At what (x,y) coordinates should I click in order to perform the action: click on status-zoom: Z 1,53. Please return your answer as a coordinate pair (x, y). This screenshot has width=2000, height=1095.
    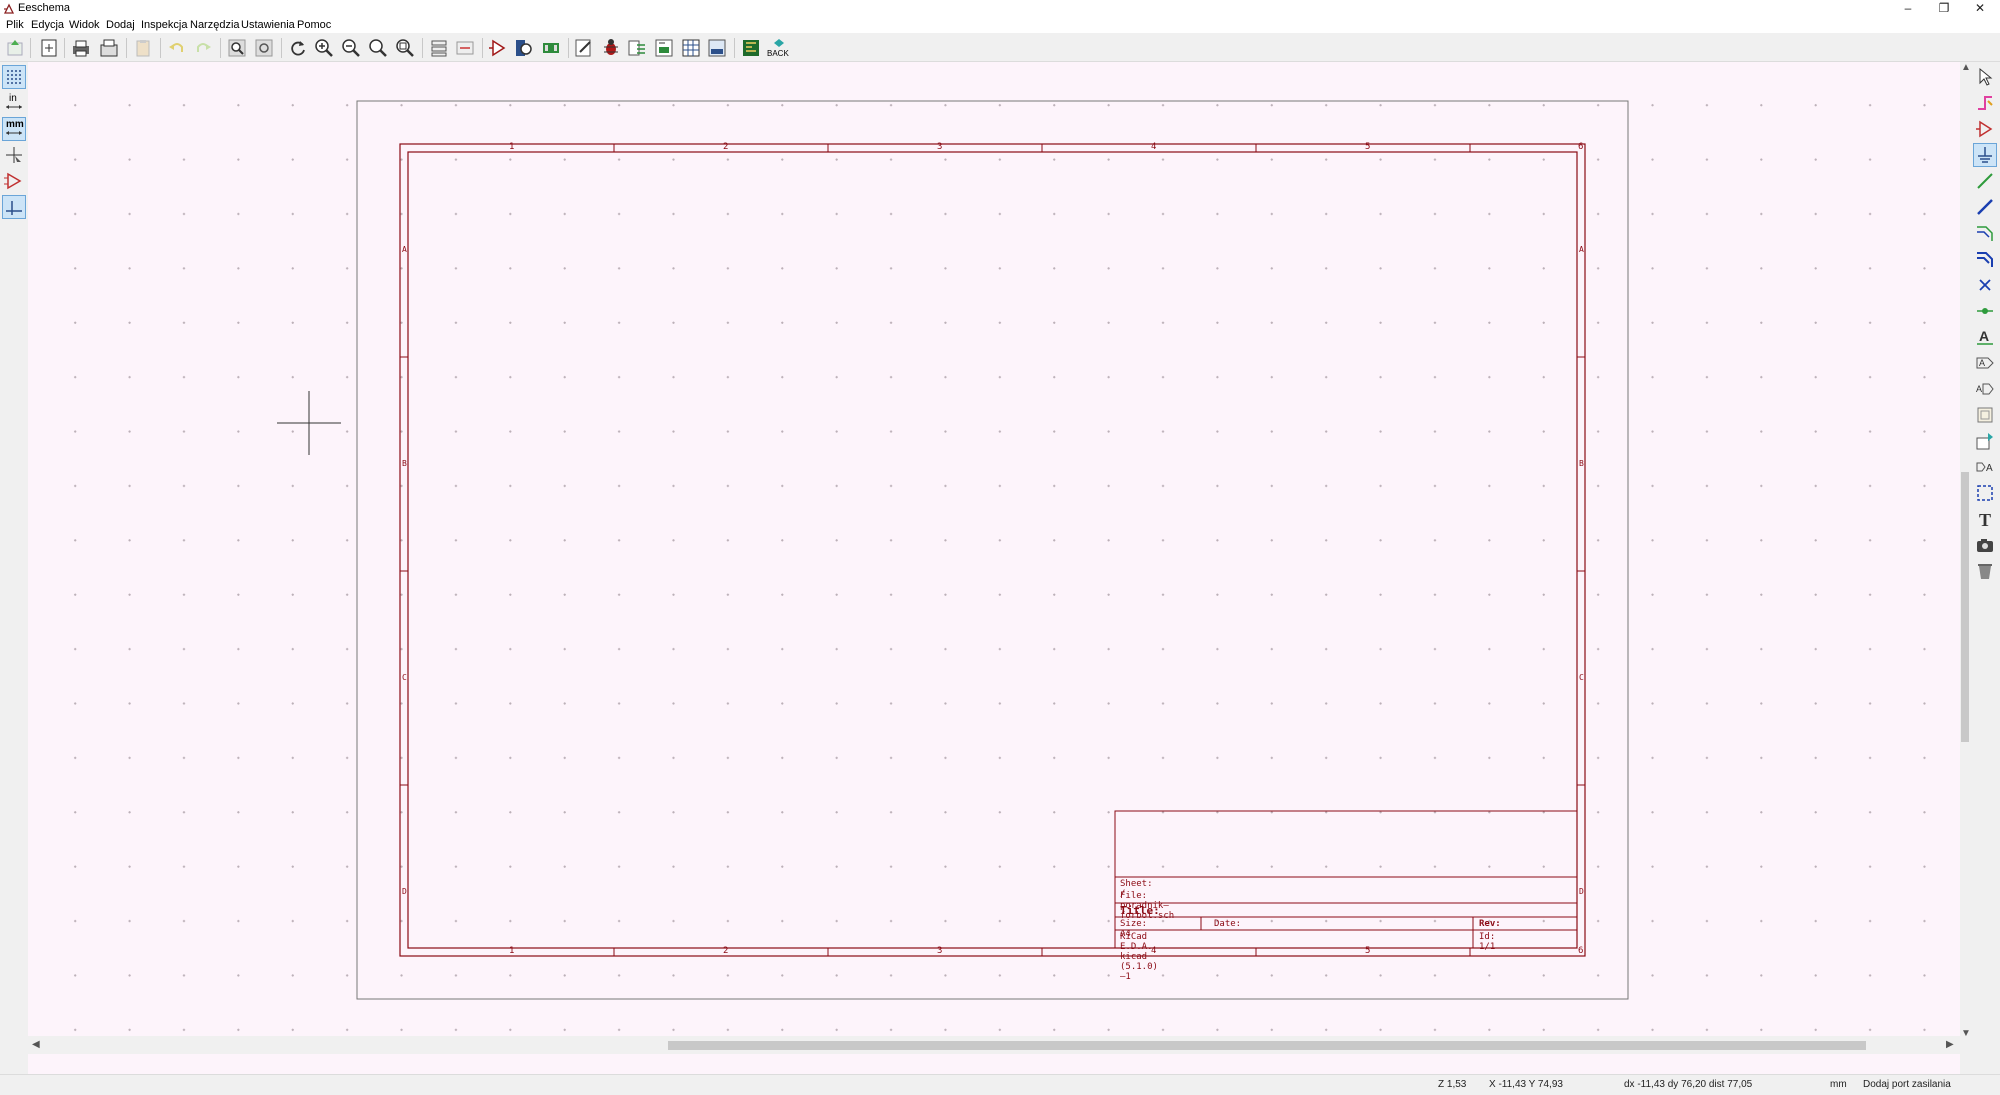
    Looking at the image, I should click on (1452, 1084).